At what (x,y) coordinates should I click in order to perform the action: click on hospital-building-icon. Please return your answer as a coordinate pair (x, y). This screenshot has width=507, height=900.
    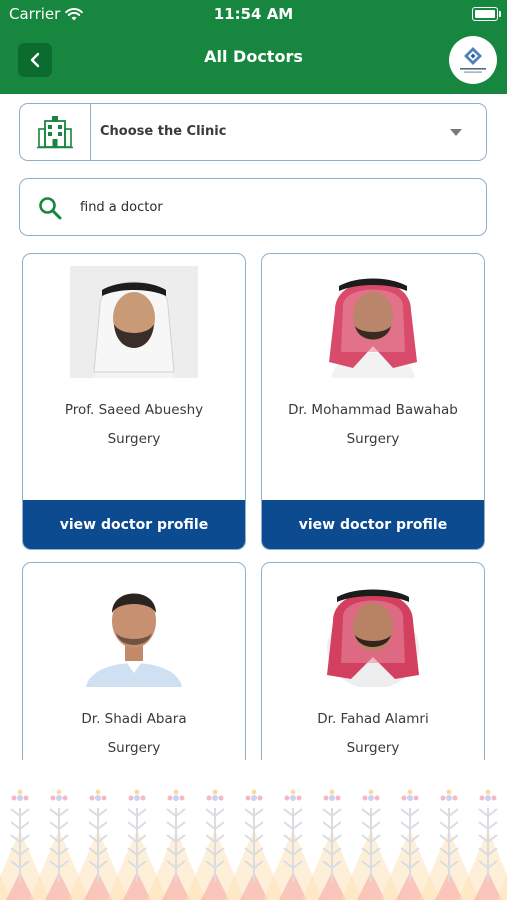
    Looking at the image, I should click on (55, 132).